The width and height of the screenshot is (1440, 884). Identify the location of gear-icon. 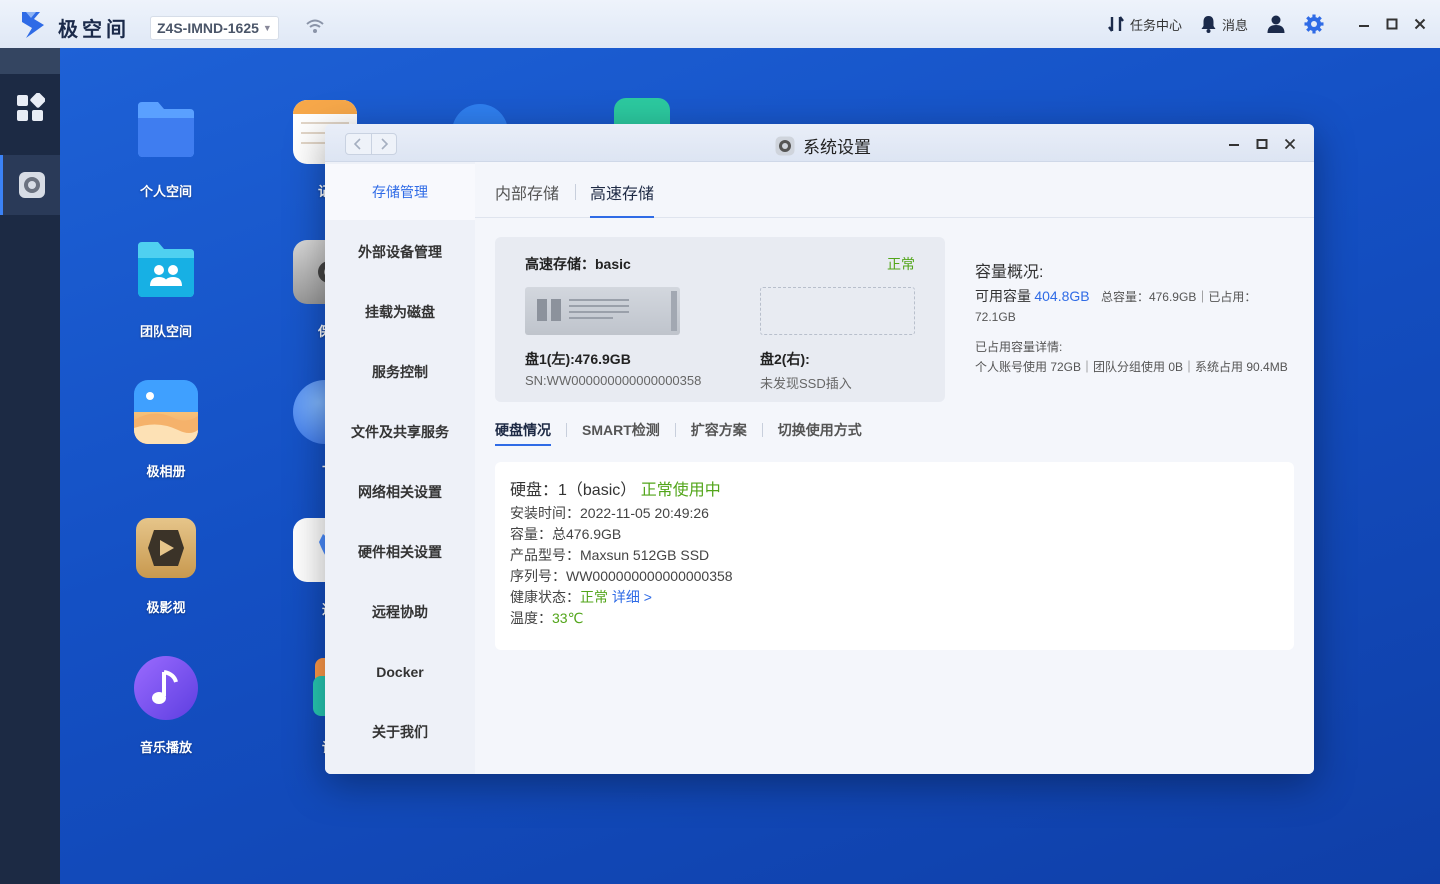
(1314, 24).